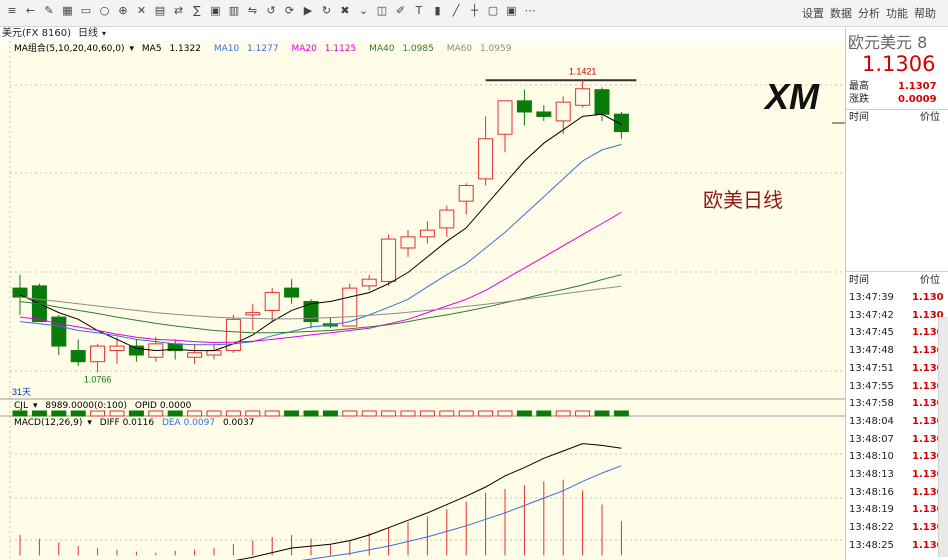 The height and width of the screenshot is (560, 948). What do you see at coordinates (364, 11) in the screenshot?
I see `down-icon: ⌄` at bounding box center [364, 11].